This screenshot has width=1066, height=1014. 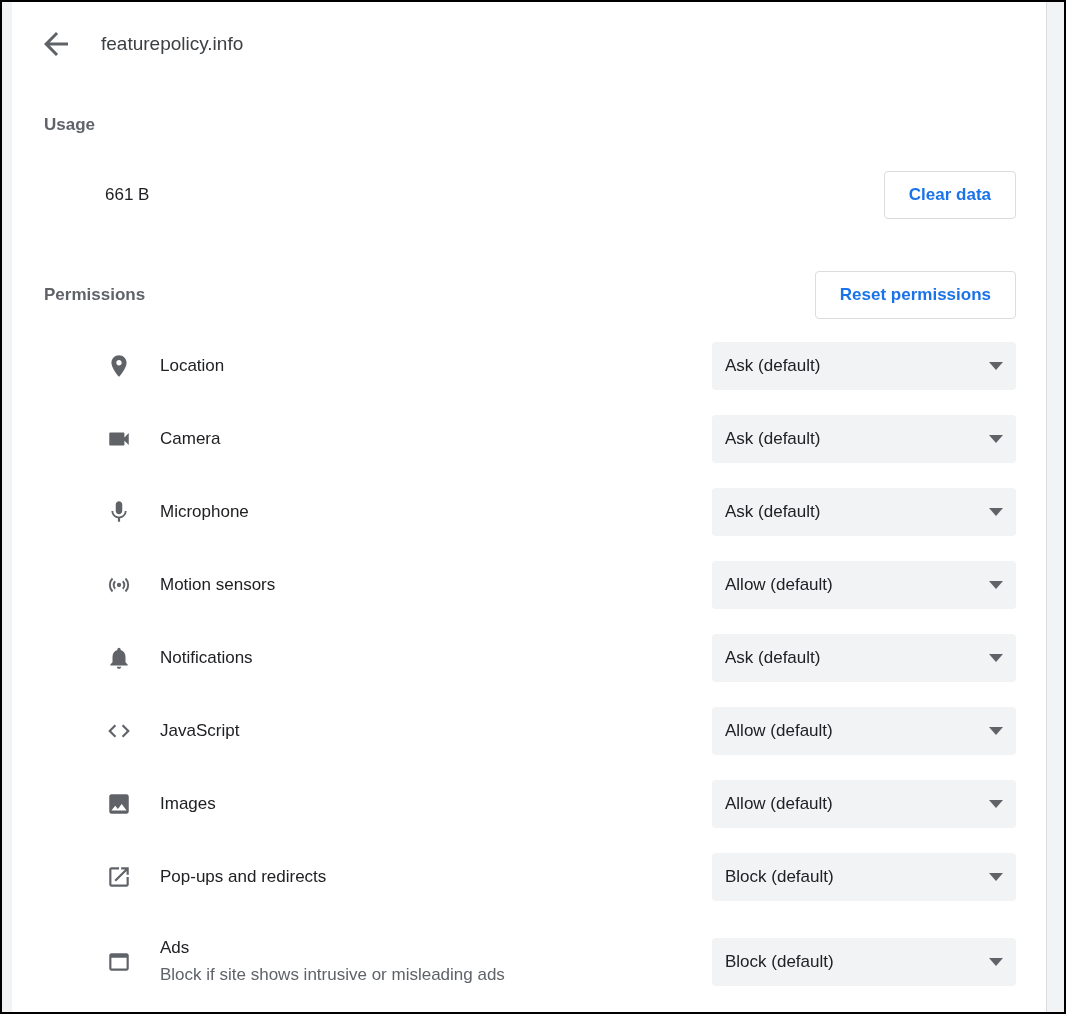 I want to click on permission-label: Motion sensors, so click(x=218, y=584).